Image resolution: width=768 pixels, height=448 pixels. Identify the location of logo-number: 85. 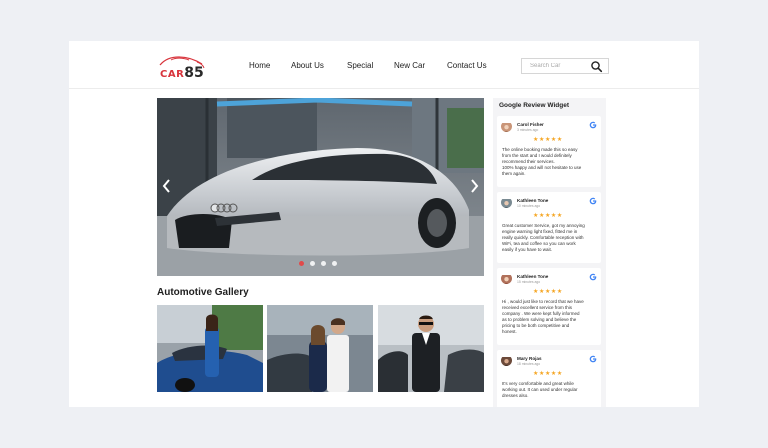
(194, 73).